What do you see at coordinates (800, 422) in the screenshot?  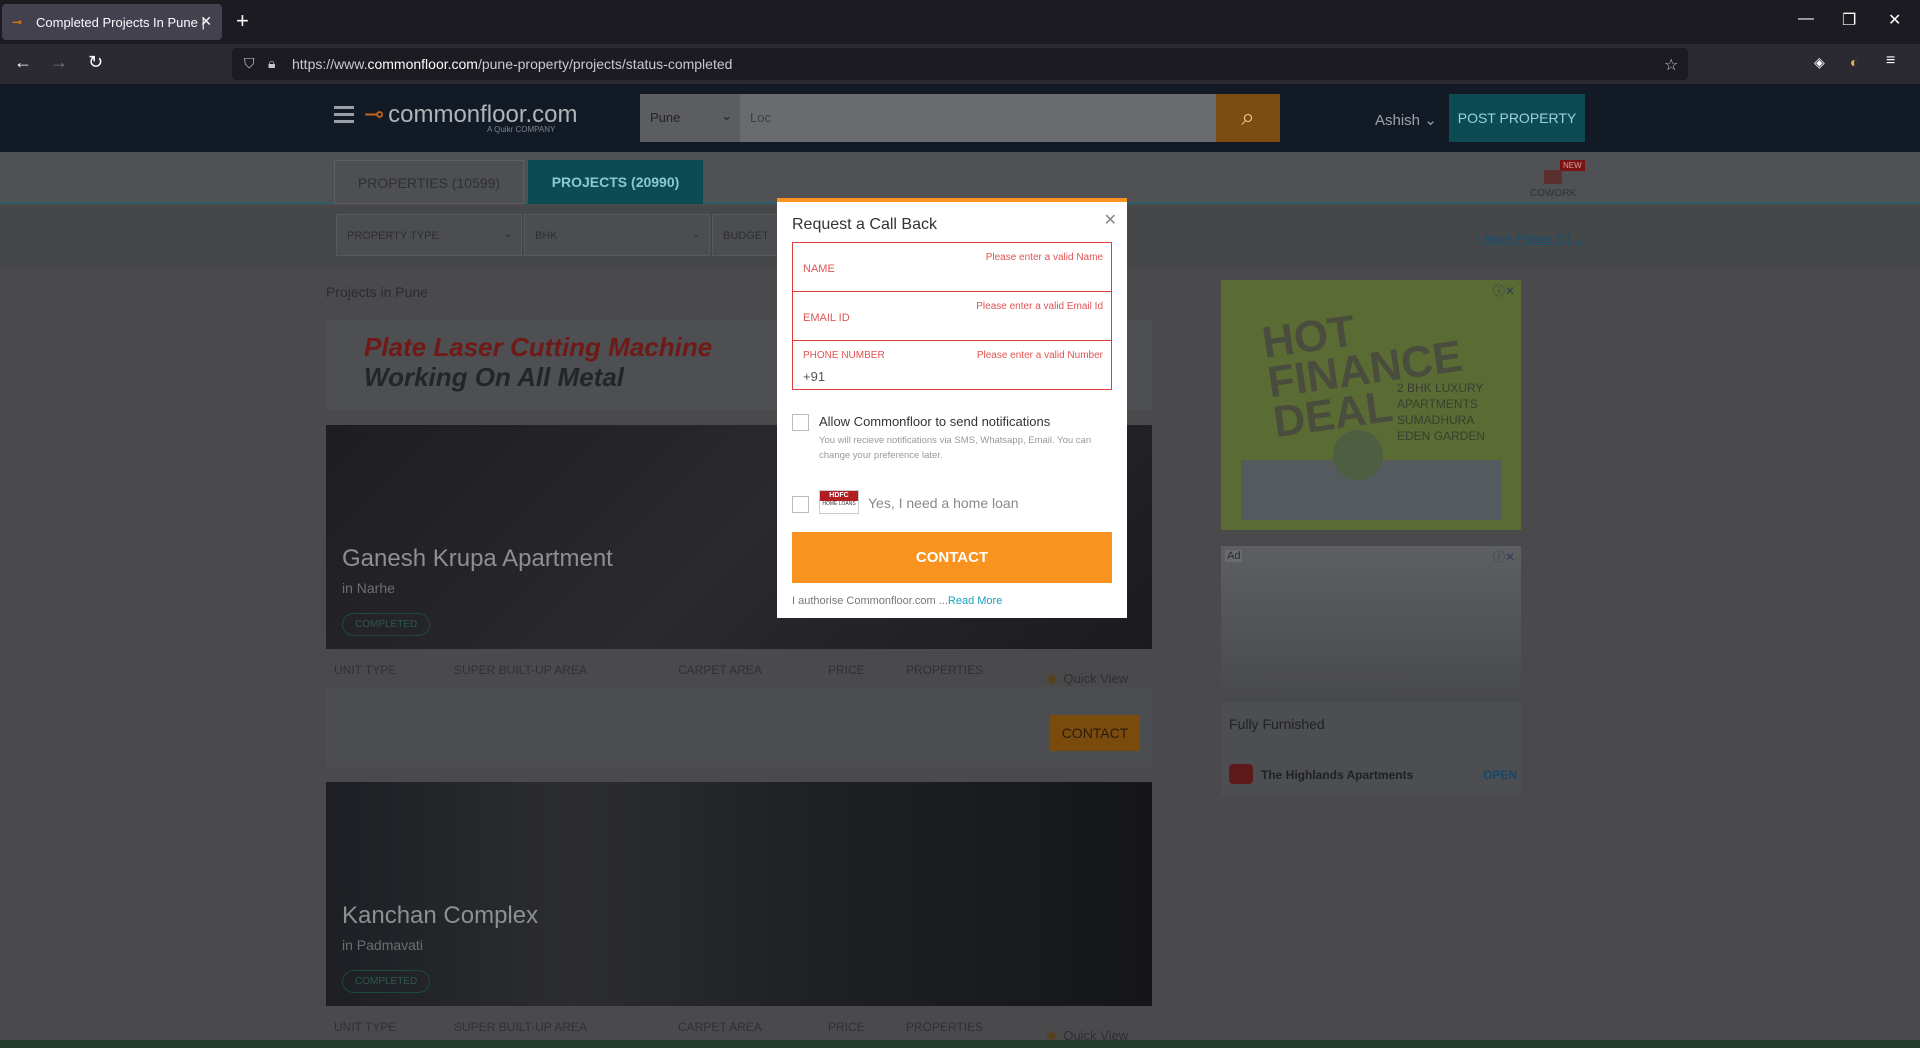 I see `notifications-checkbox` at bounding box center [800, 422].